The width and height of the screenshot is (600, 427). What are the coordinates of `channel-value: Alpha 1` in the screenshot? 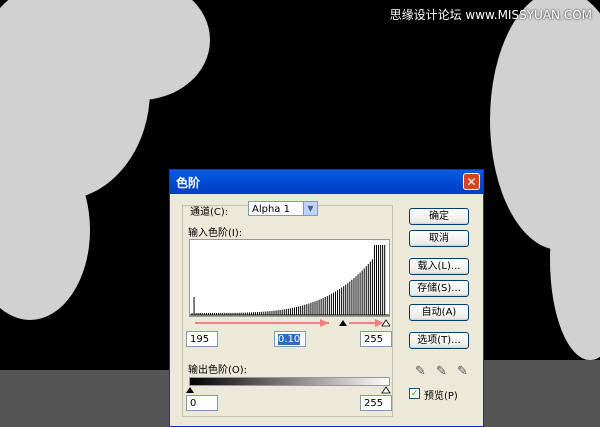 It's located at (271, 209).